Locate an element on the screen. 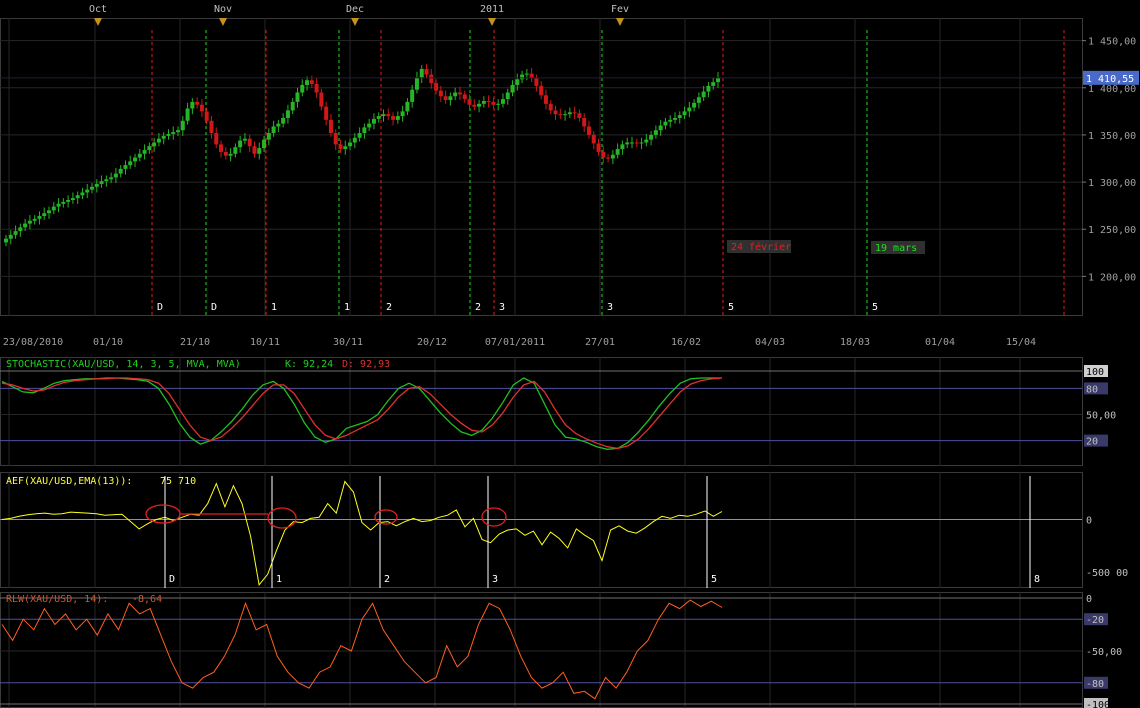 The height and width of the screenshot is (708, 1140). event-marker-label: 3 is located at coordinates (502, 307).